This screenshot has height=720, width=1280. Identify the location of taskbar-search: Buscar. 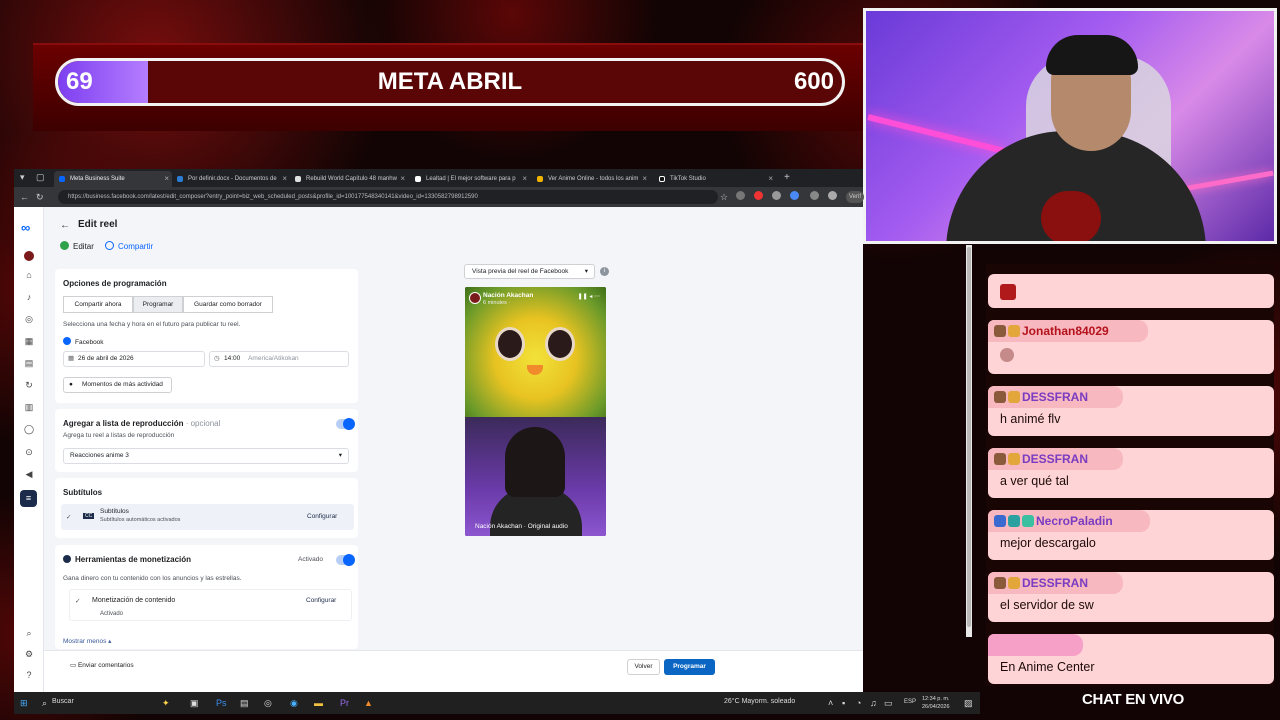
(63, 701).